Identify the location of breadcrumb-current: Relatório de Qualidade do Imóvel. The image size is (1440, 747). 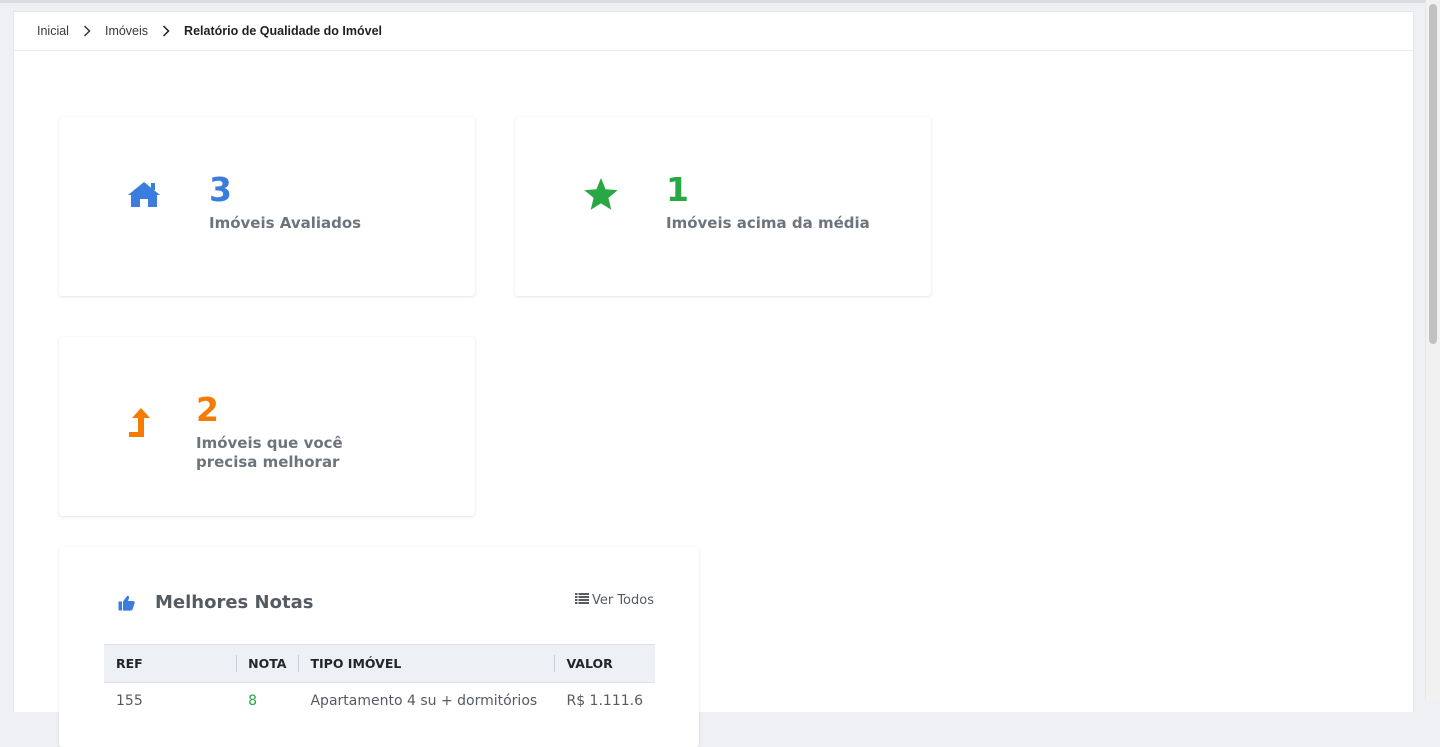
(283, 31).